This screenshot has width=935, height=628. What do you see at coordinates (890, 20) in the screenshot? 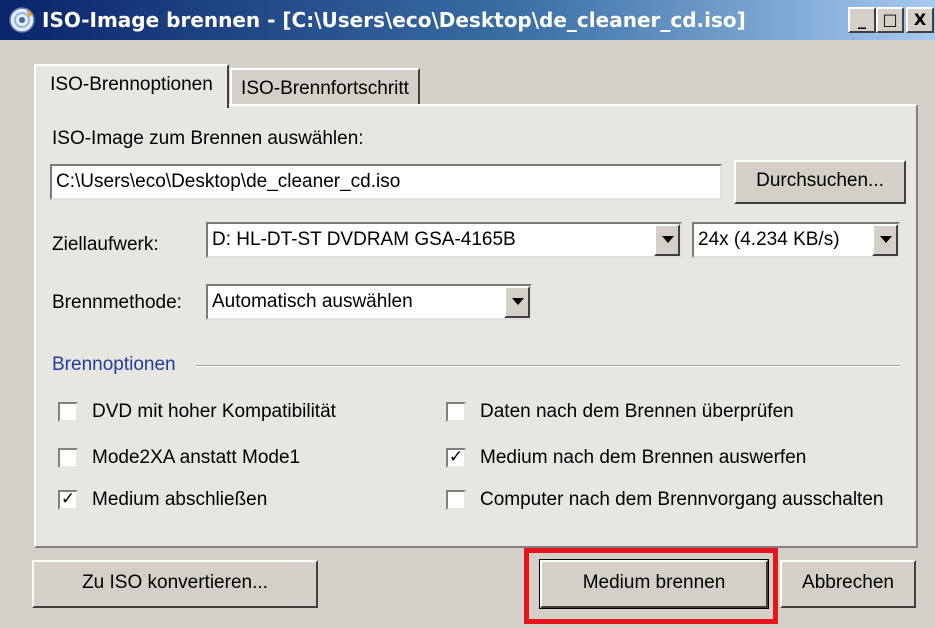
I see `maximize-button: □` at bounding box center [890, 20].